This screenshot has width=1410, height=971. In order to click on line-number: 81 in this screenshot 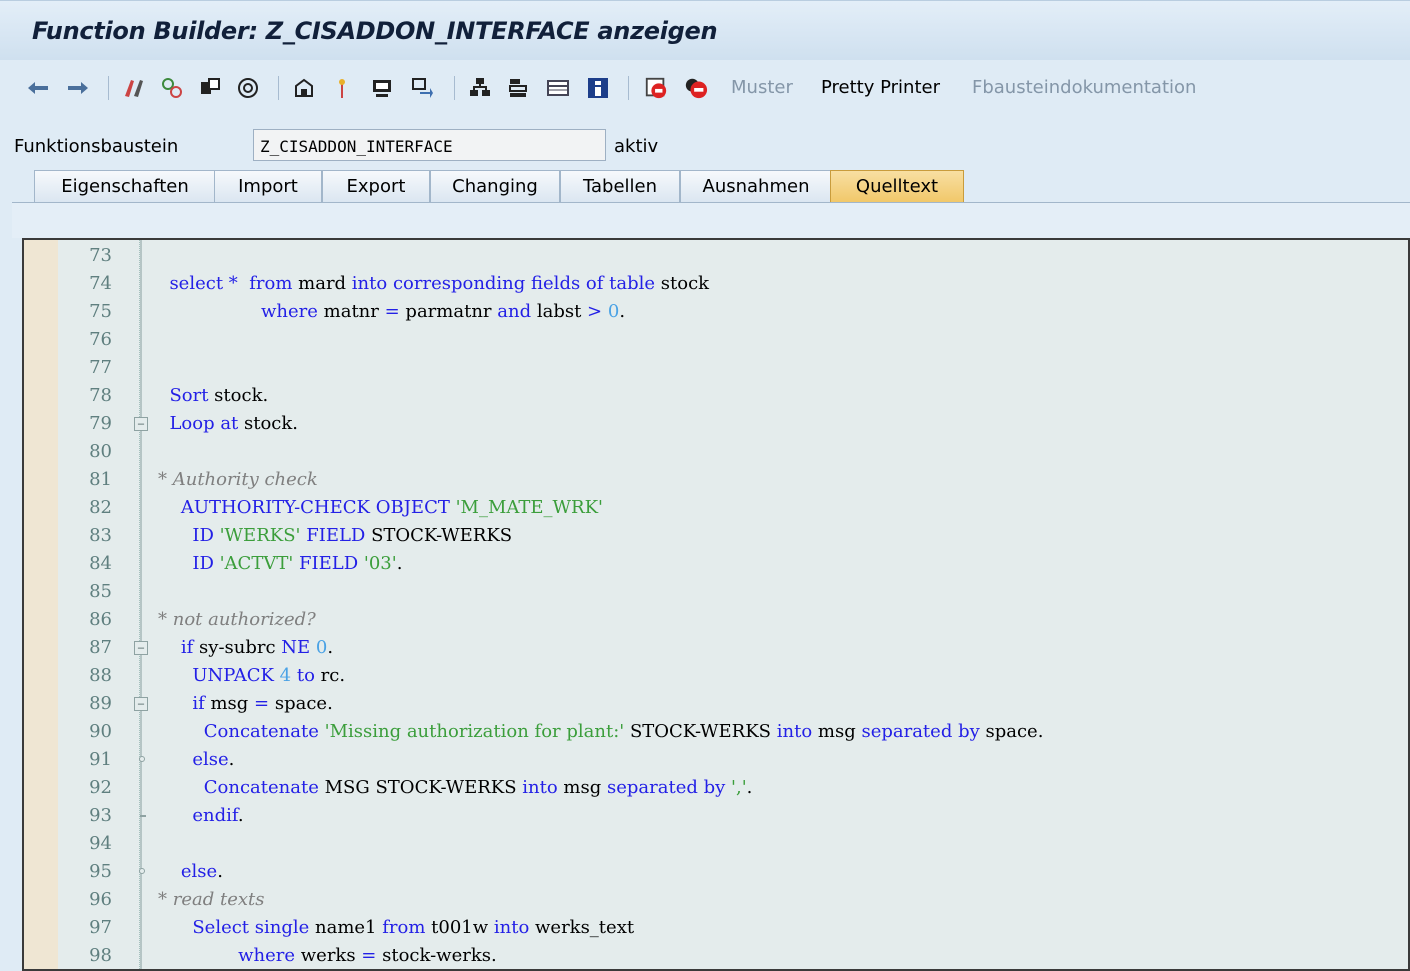, I will do `click(100, 479)`.